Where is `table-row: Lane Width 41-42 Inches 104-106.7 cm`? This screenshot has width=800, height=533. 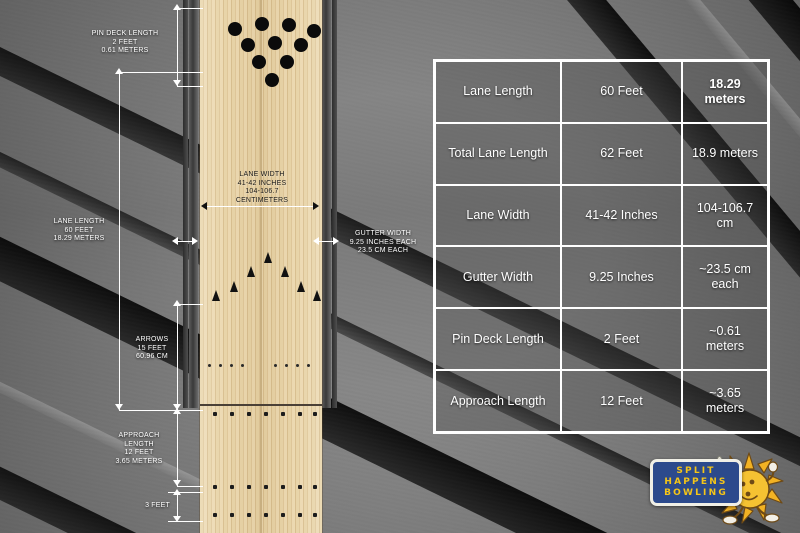 table-row: Lane Width 41-42 Inches 104-106.7 cm is located at coordinates (601, 216).